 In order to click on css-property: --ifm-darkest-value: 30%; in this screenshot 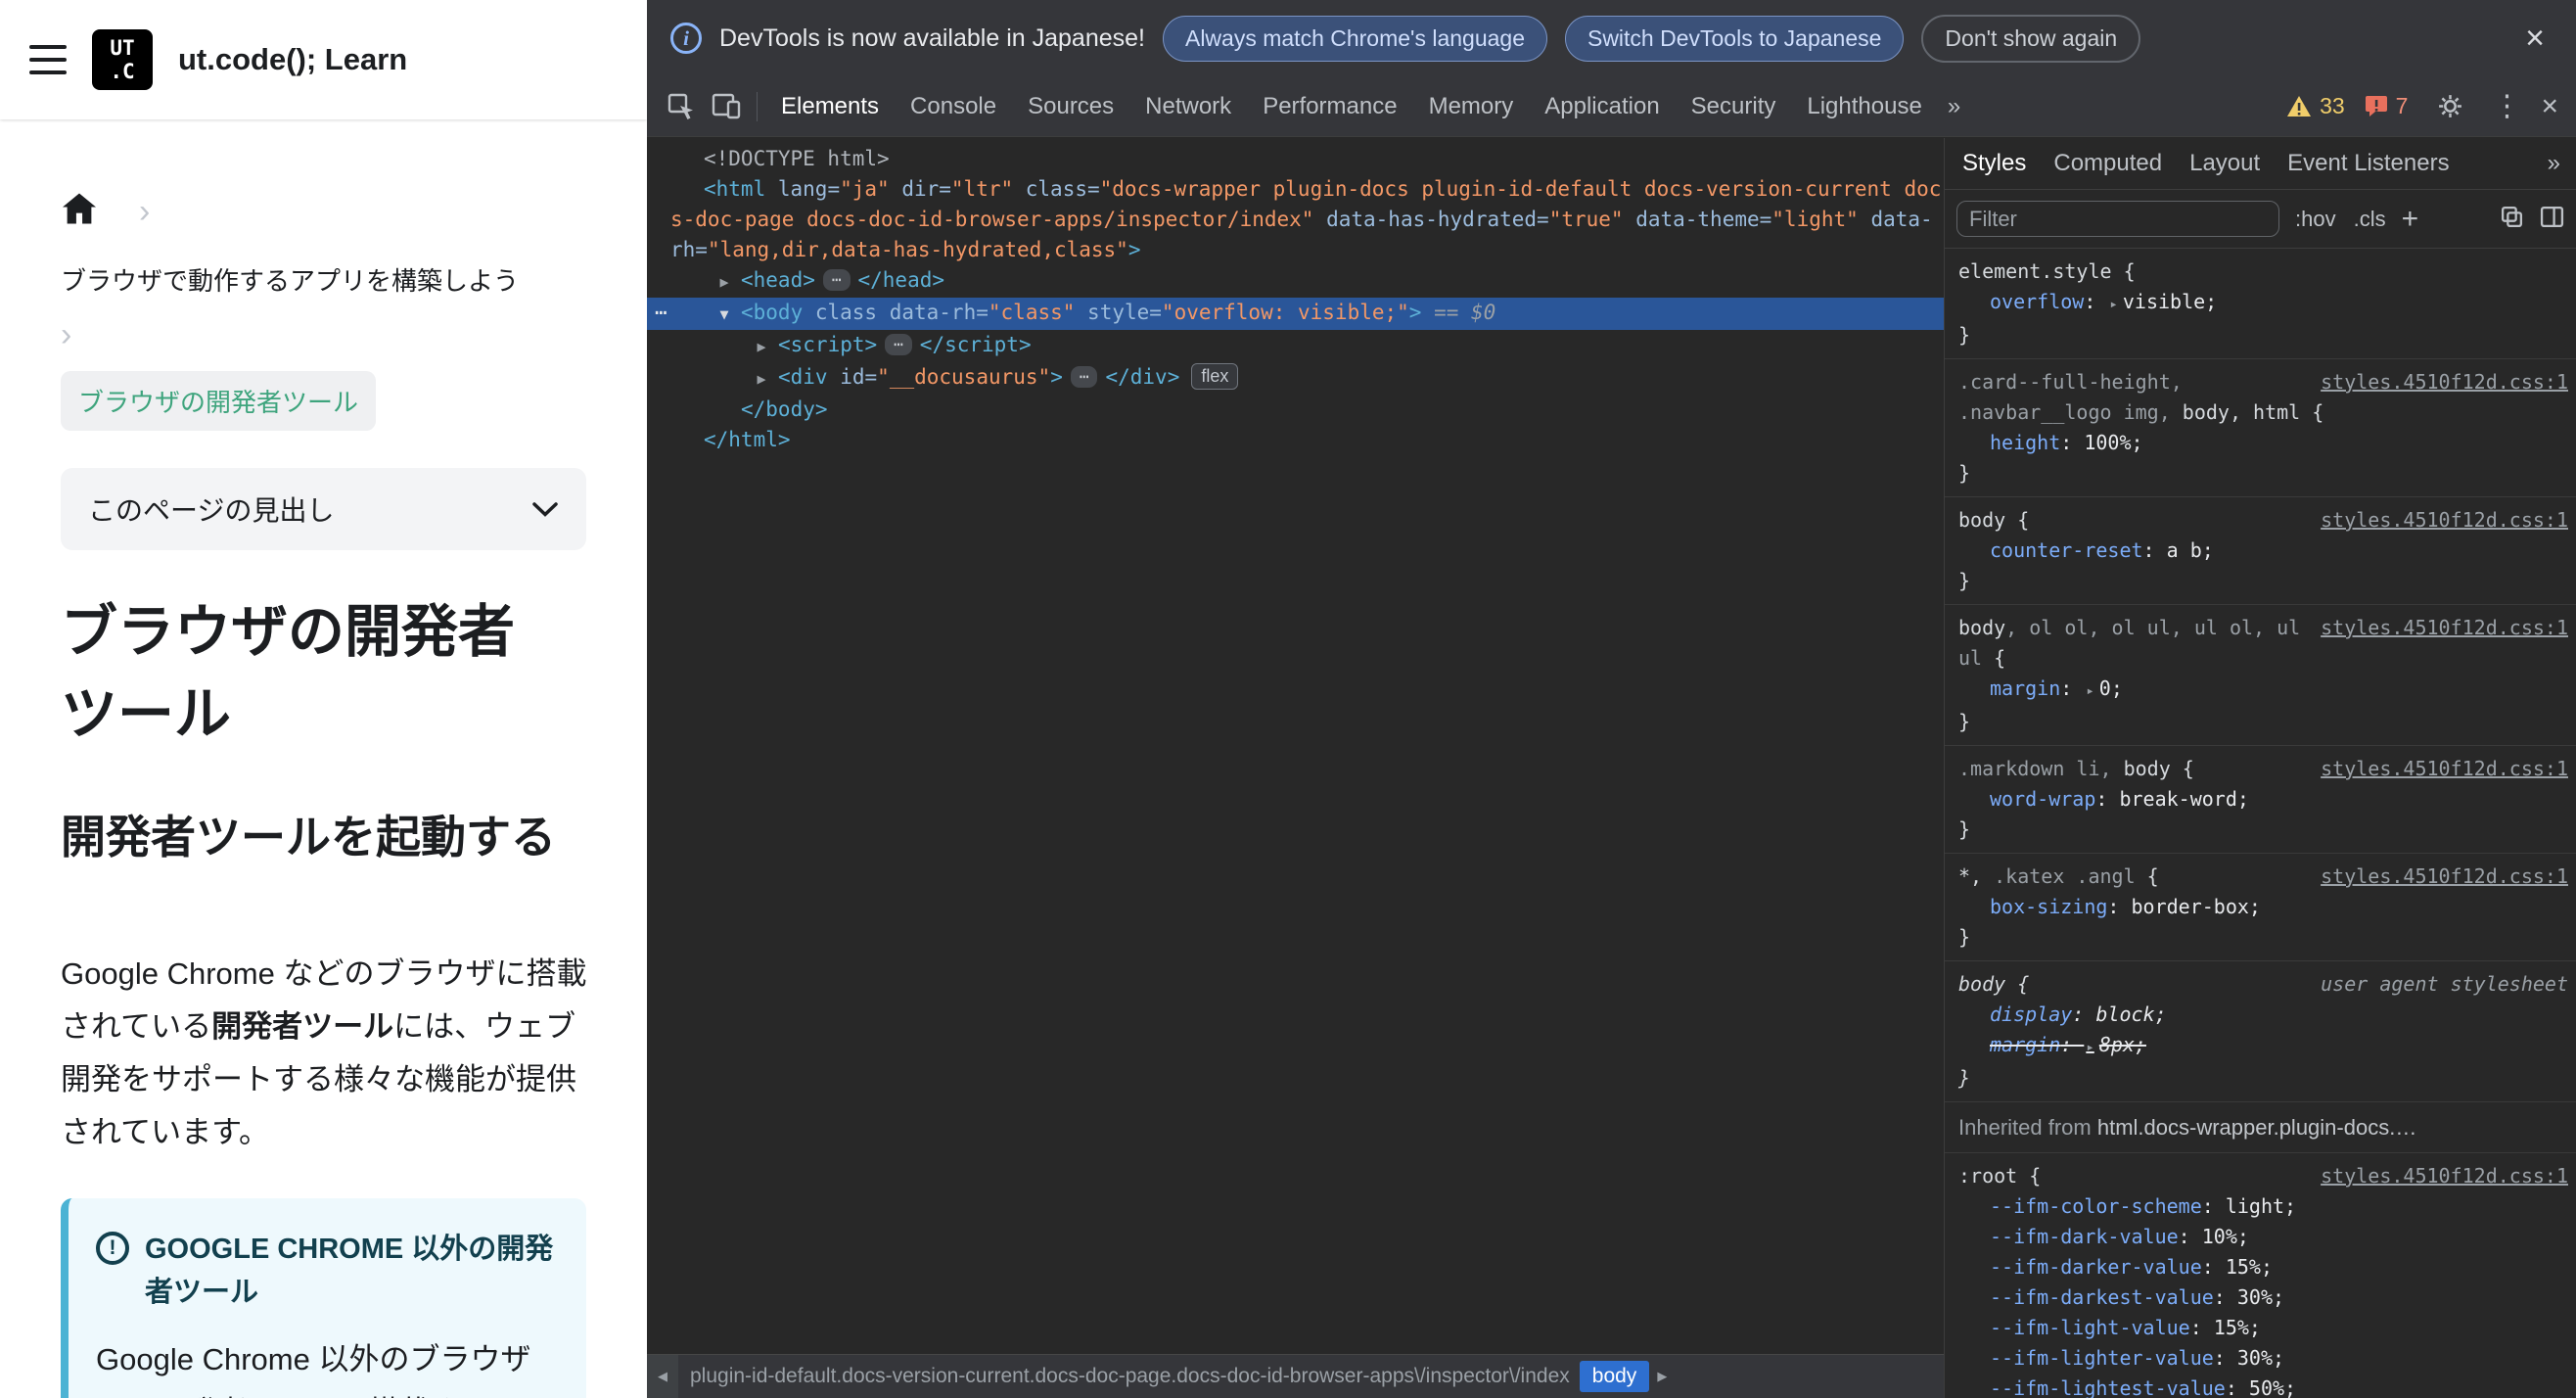, I will do `click(2261, 1297)`.